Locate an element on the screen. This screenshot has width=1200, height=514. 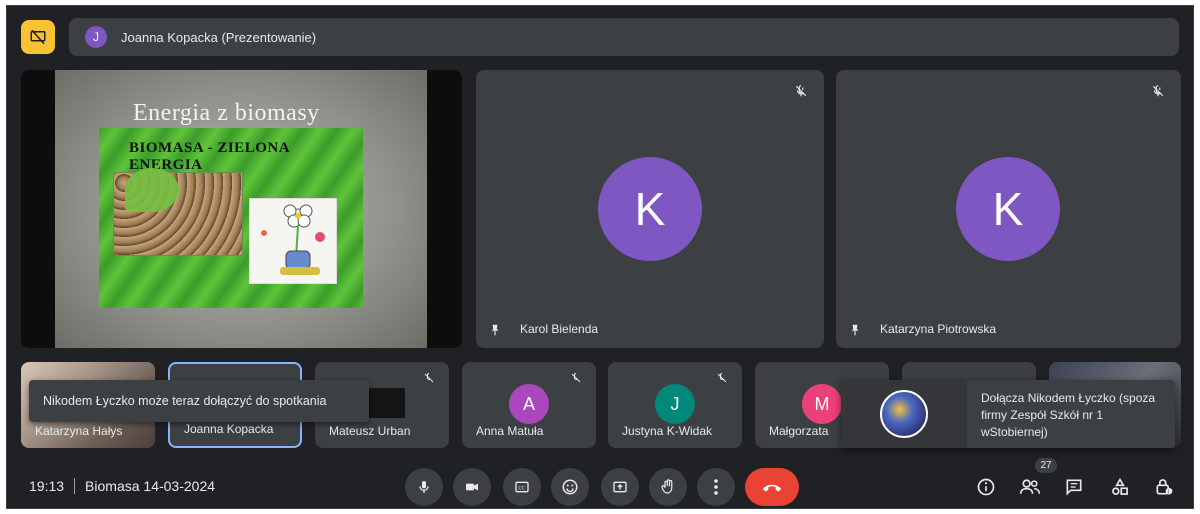
presenter-label: Joanna Kopacka (Prezentowanie) is located at coordinates (219, 37).